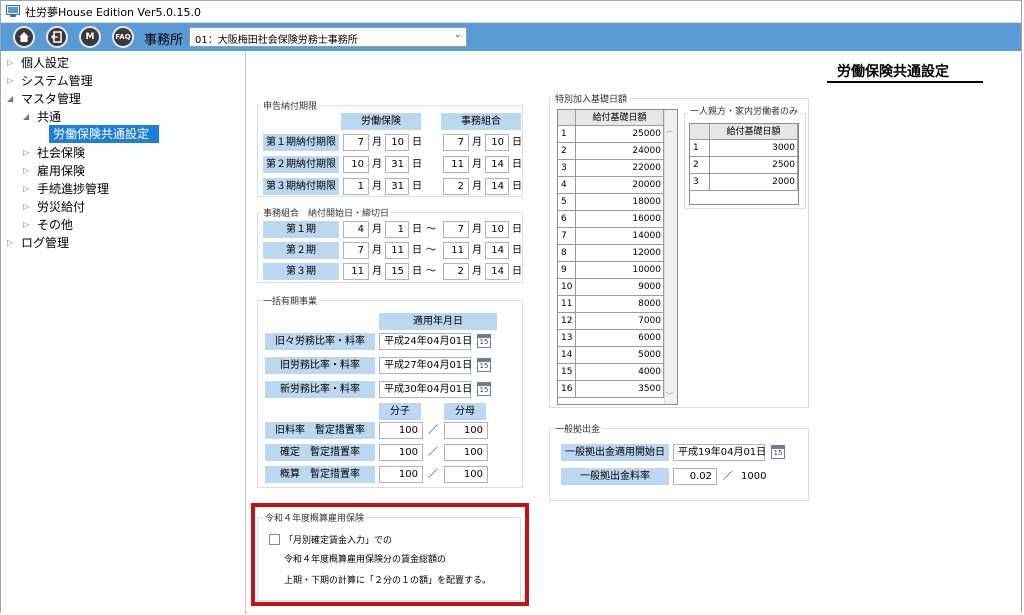  I want to click on table-cell-amount: 16000, so click(620, 219).